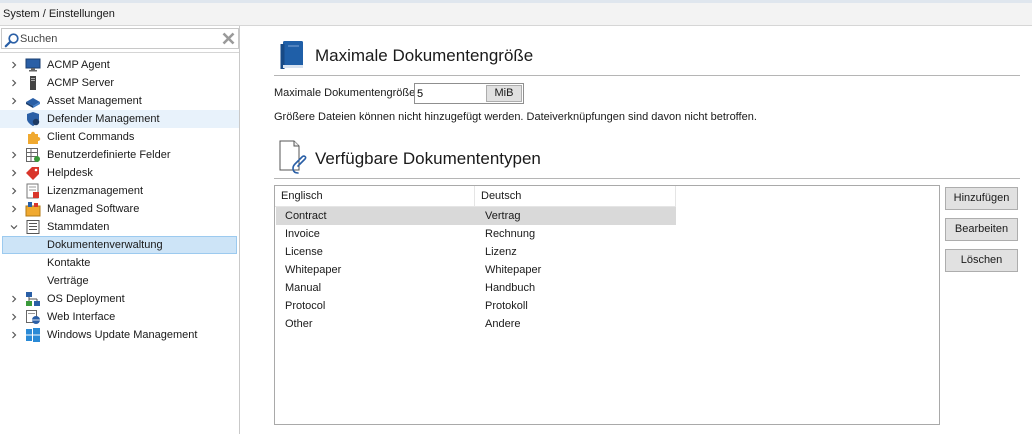  Describe the element at coordinates (647, 178) in the screenshot. I see `types-section-divider` at that location.